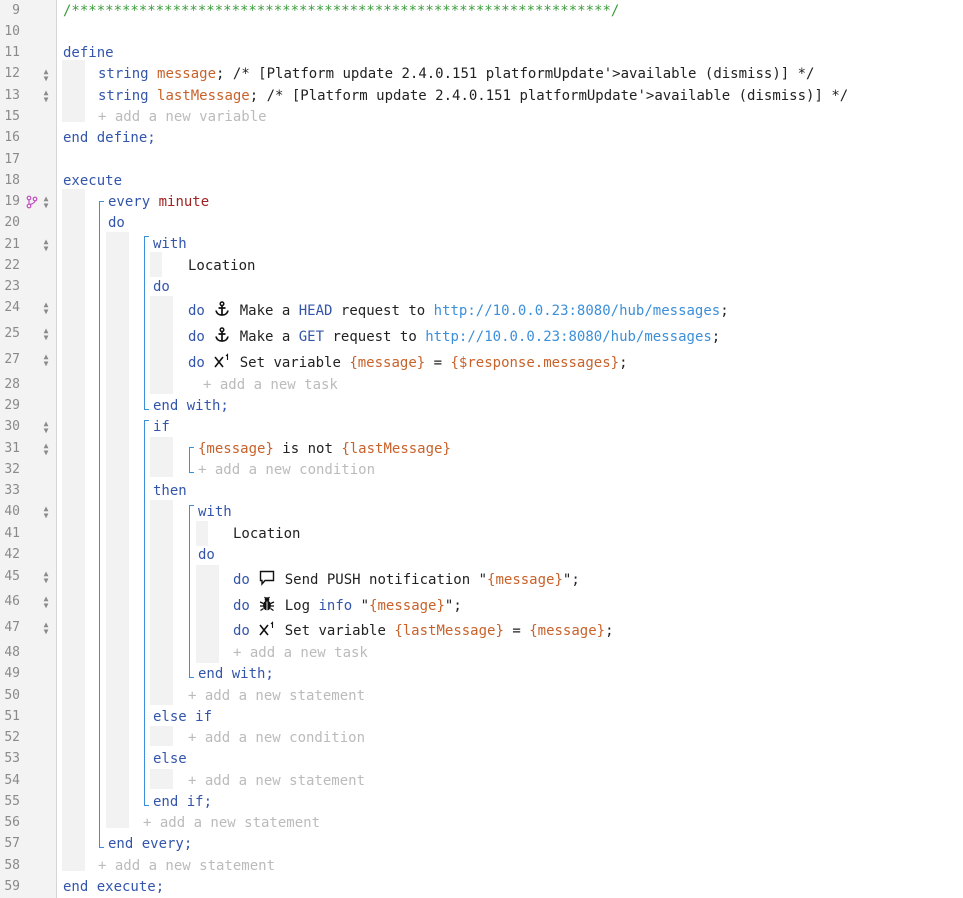  I want to click on line-number: 25, so click(12, 333).